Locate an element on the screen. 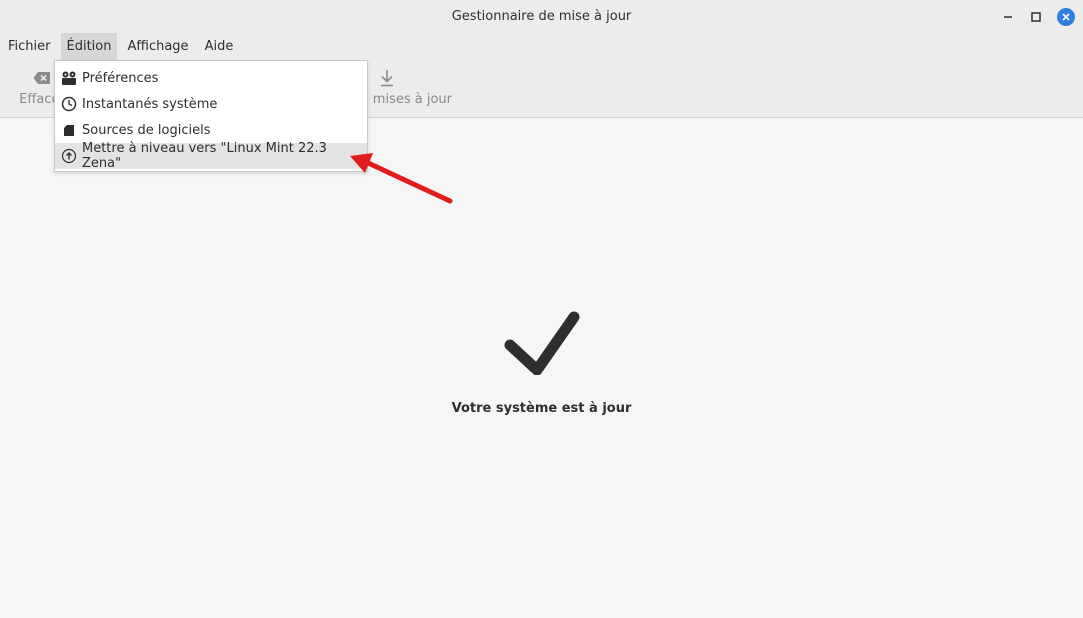  menu-edition: Édition is located at coordinates (89, 46).